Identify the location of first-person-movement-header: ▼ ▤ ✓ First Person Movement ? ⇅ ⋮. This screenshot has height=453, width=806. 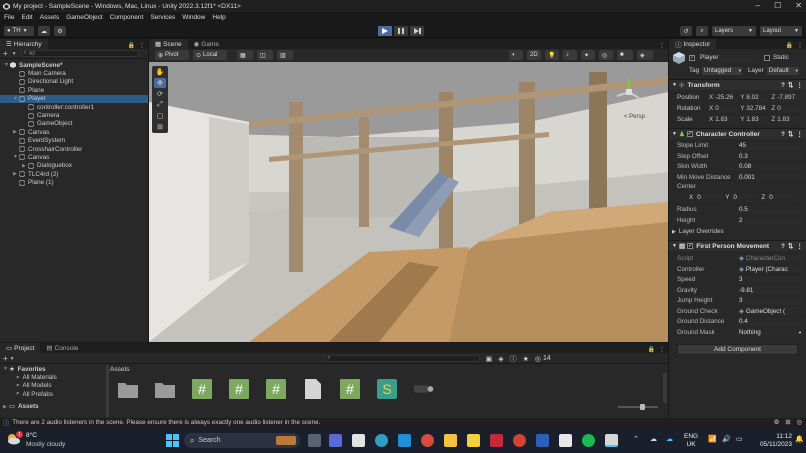
(737, 245).